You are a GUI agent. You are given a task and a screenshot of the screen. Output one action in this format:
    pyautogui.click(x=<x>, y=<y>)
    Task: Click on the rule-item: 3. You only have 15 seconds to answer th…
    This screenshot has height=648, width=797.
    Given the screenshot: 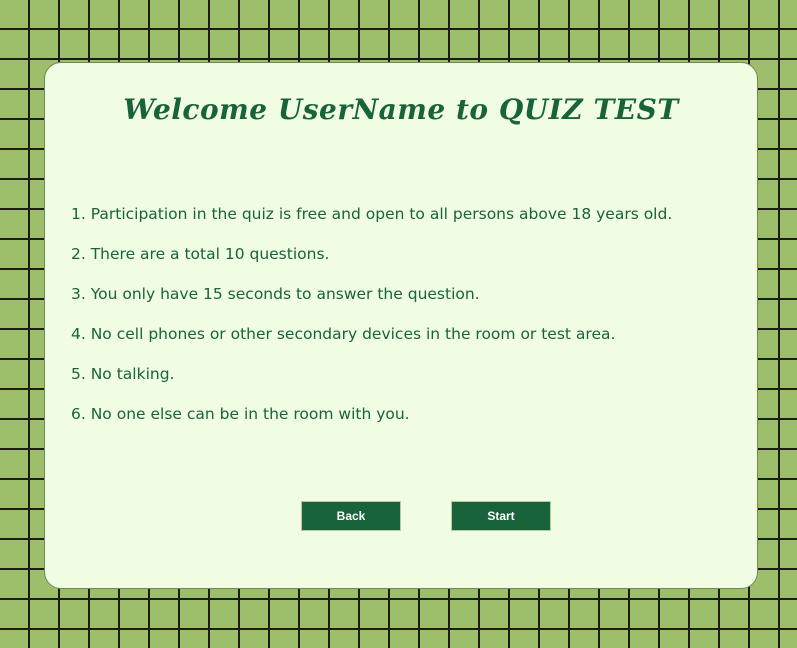 What is the action you would take?
    pyautogui.click(x=275, y=294)
    